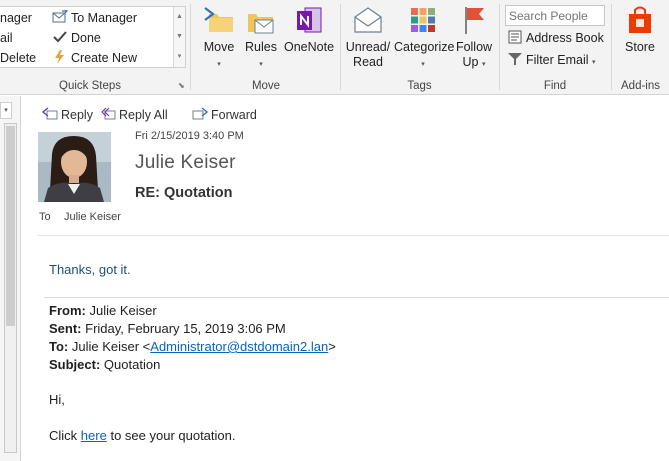 This screenshot has height=461, width=669. I want to click on filter-email-button: Filter Email ▾, so click(551, 60).